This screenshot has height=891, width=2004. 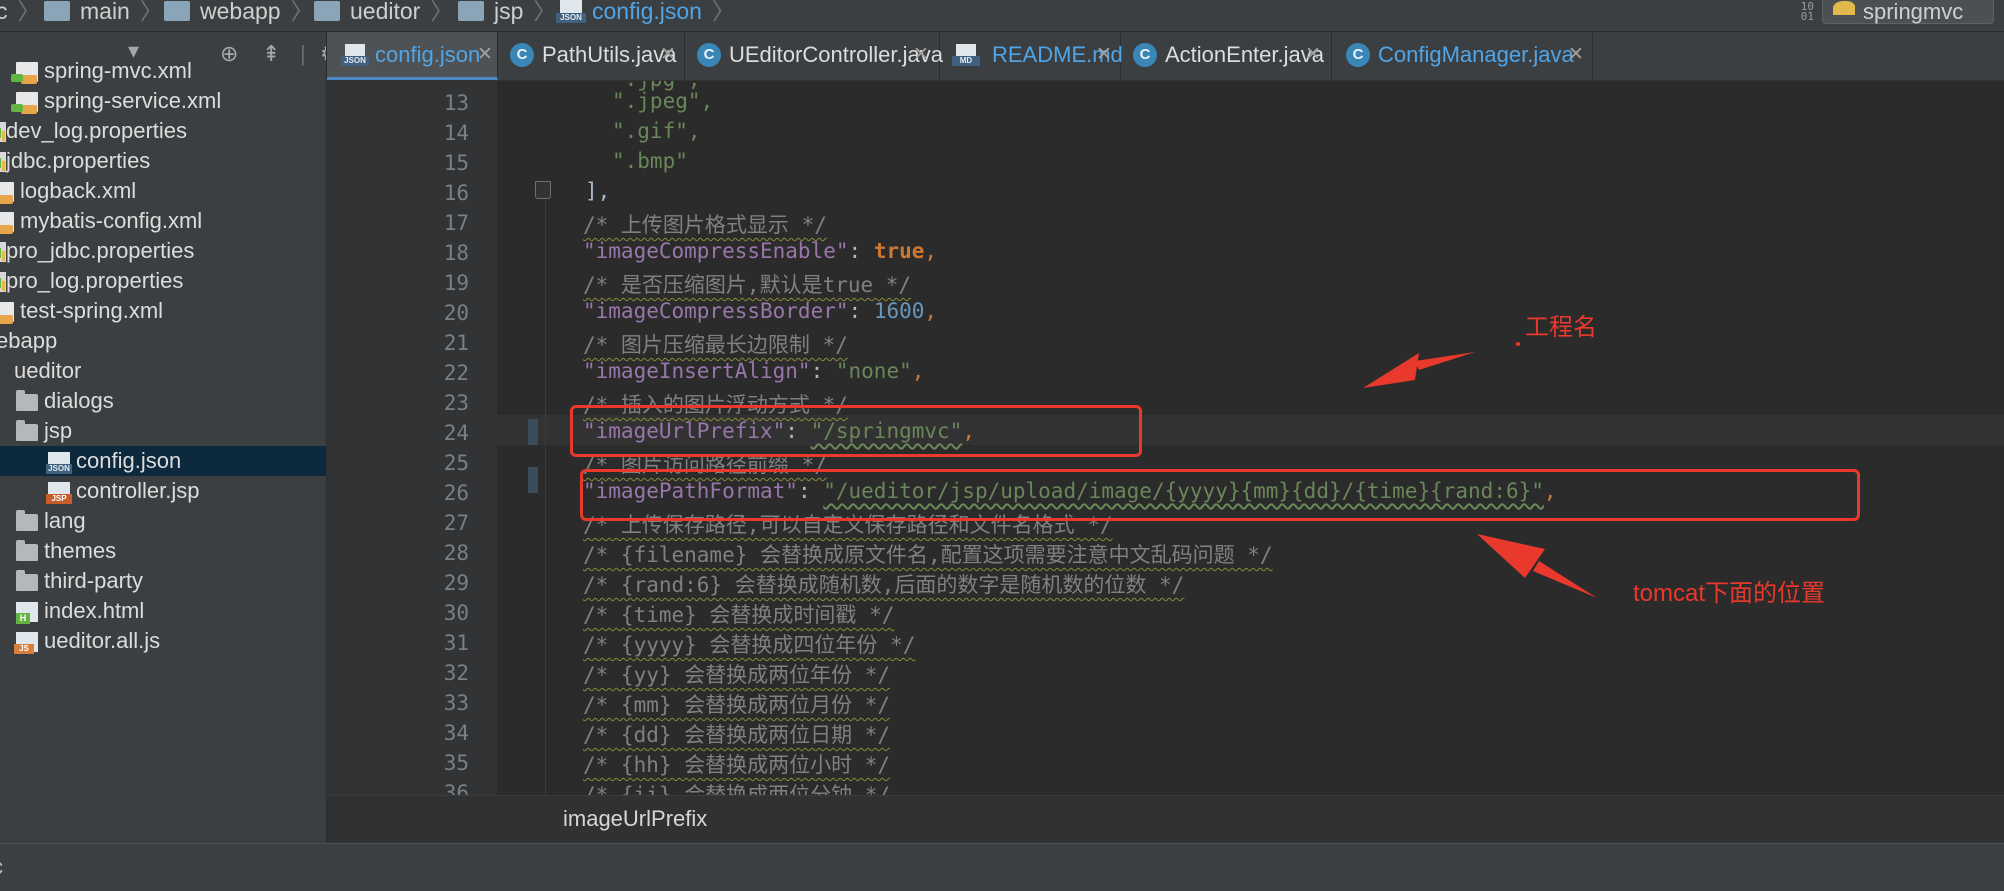 What do you see at coordinates (163, 581) in the screenshot?
I see `tree-item: third-party` at bounding box center [163, 581].